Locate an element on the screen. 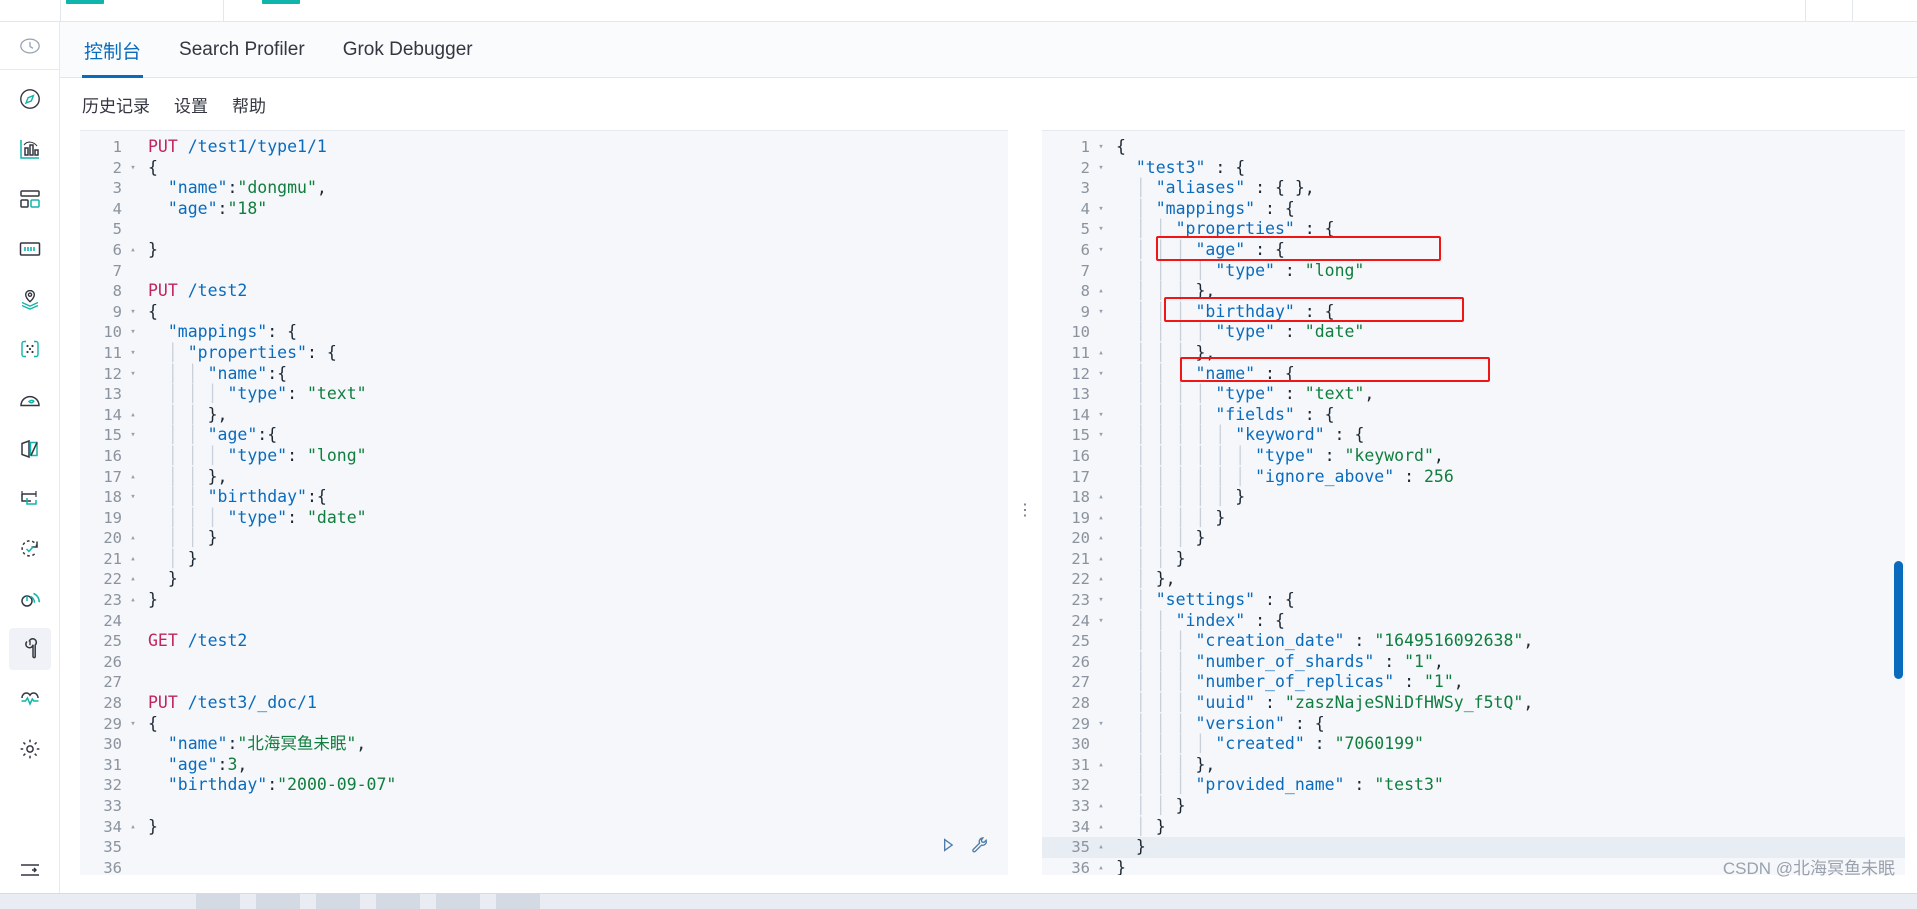  code-line: 3 │ "aliases" : { }, is located at coordinates (1473, 188).